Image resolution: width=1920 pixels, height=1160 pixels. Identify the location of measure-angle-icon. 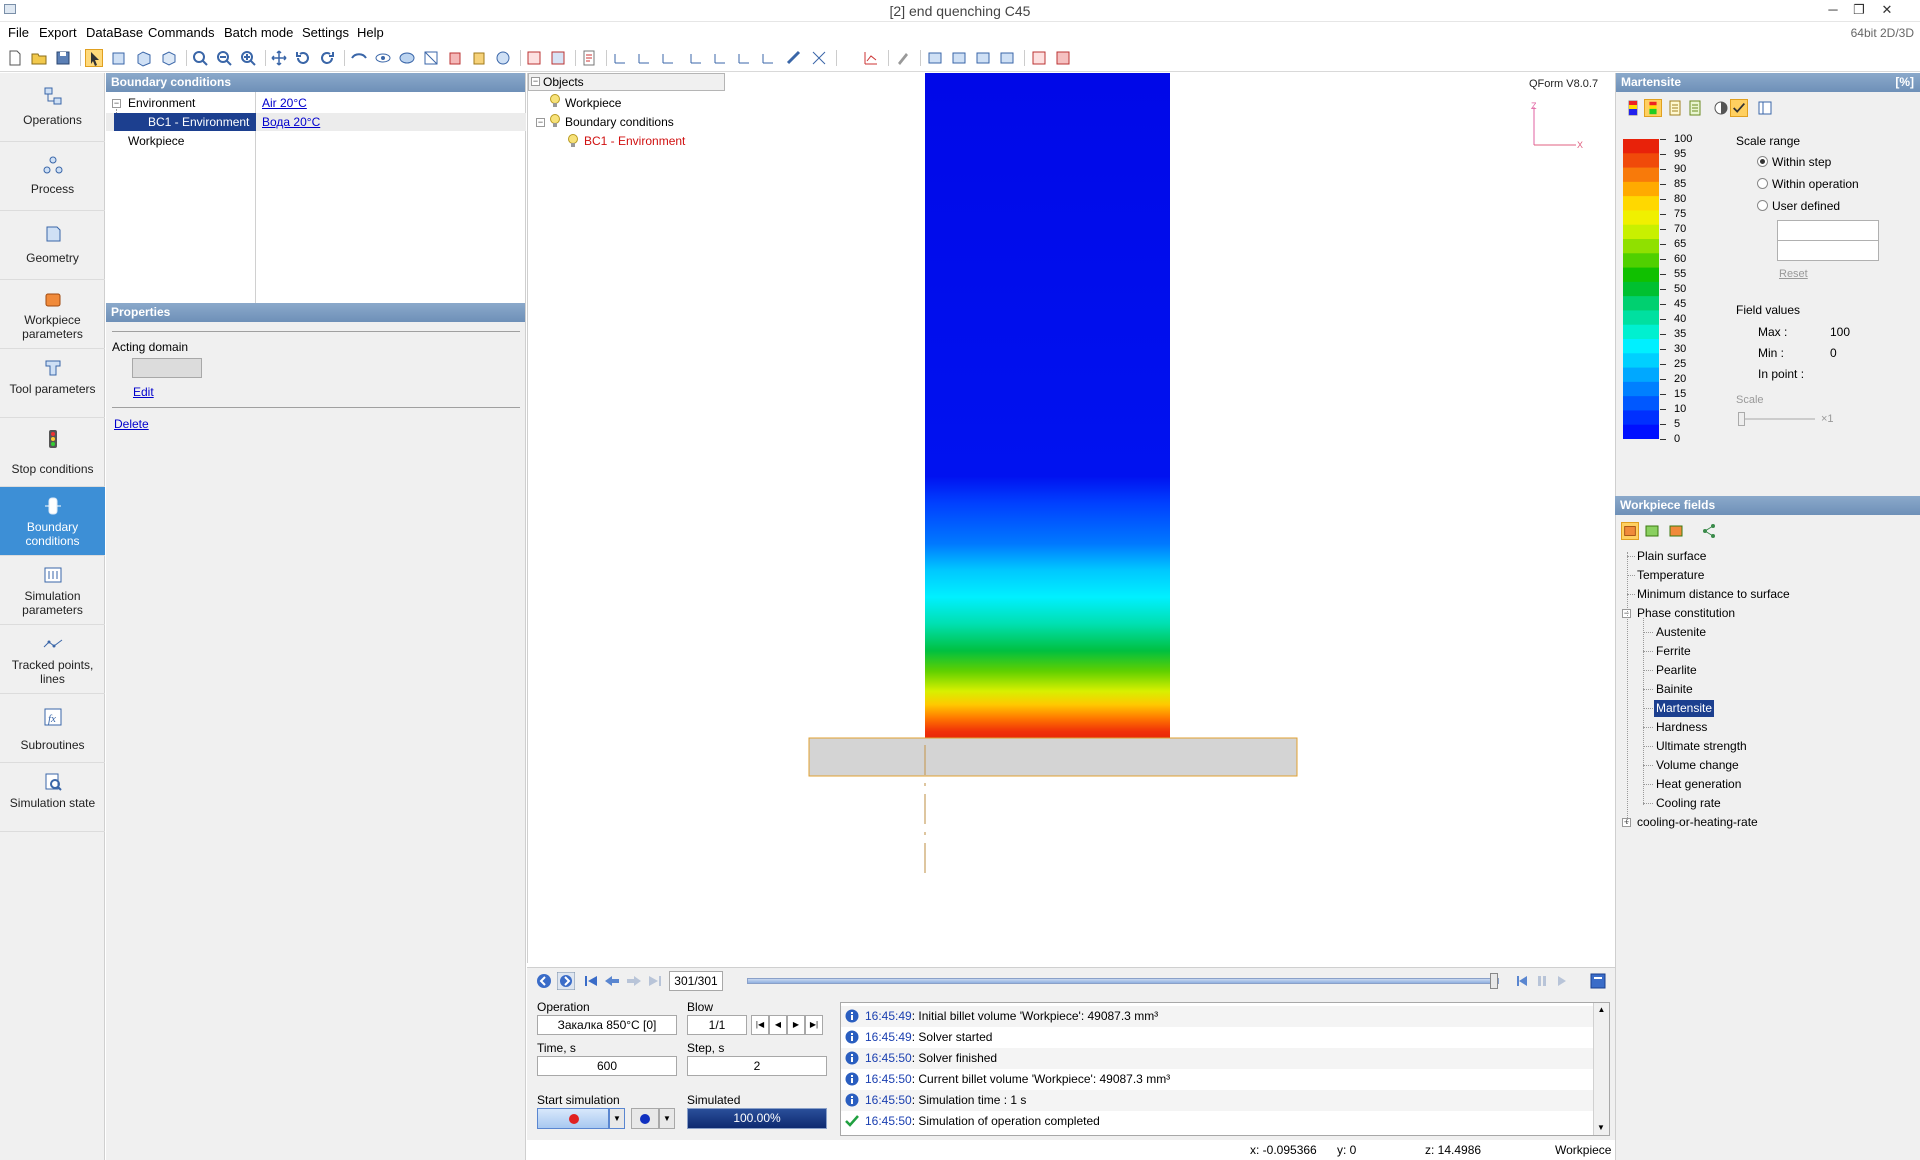
(769, 58).